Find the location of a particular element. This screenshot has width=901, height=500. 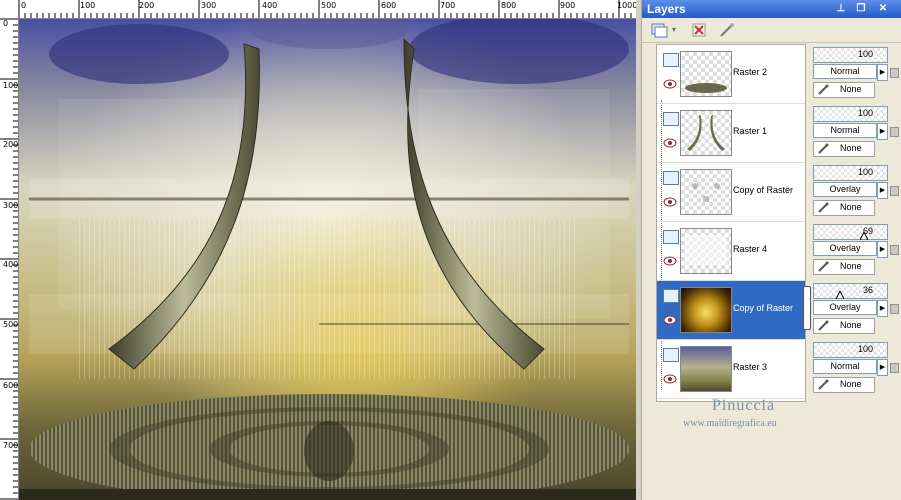

ruler-left-label: 600 is located at coordinates (11, 385).